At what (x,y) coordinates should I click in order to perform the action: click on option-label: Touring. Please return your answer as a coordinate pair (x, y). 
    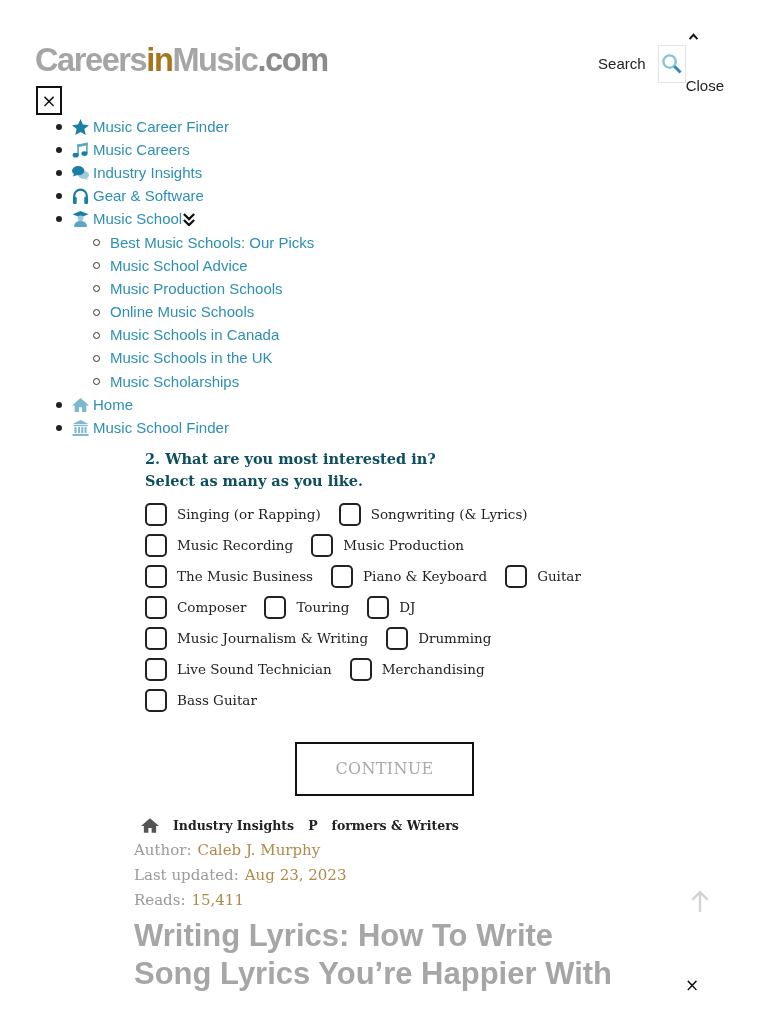
    Looking at the image, I should click on (323, 607).